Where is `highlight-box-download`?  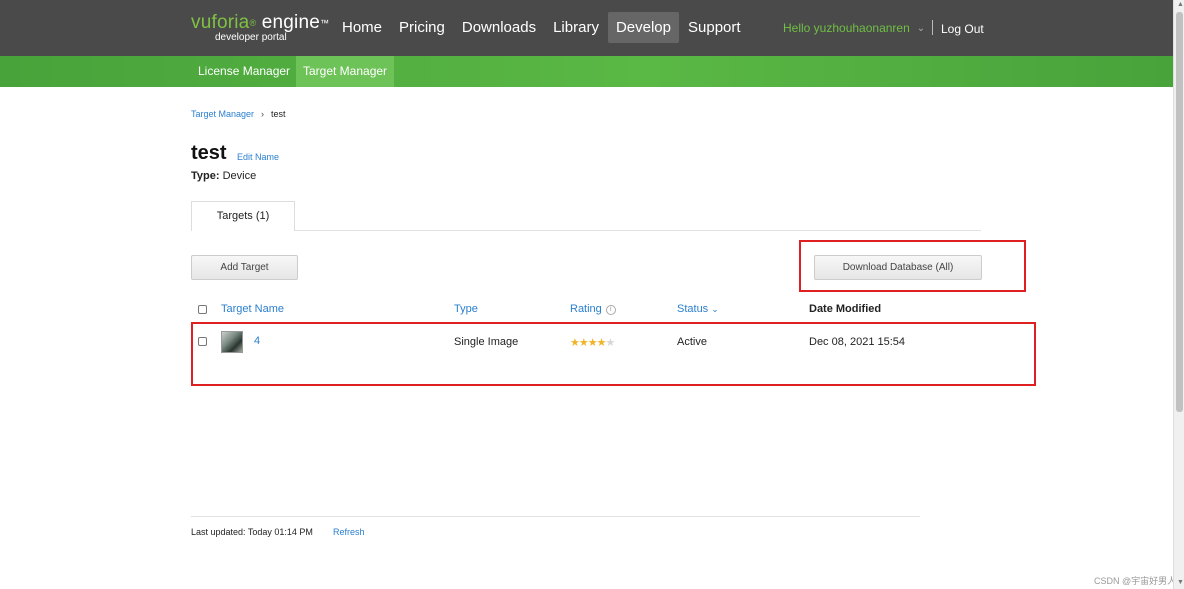 highlight-box-download is located at coordinates (912, 266).